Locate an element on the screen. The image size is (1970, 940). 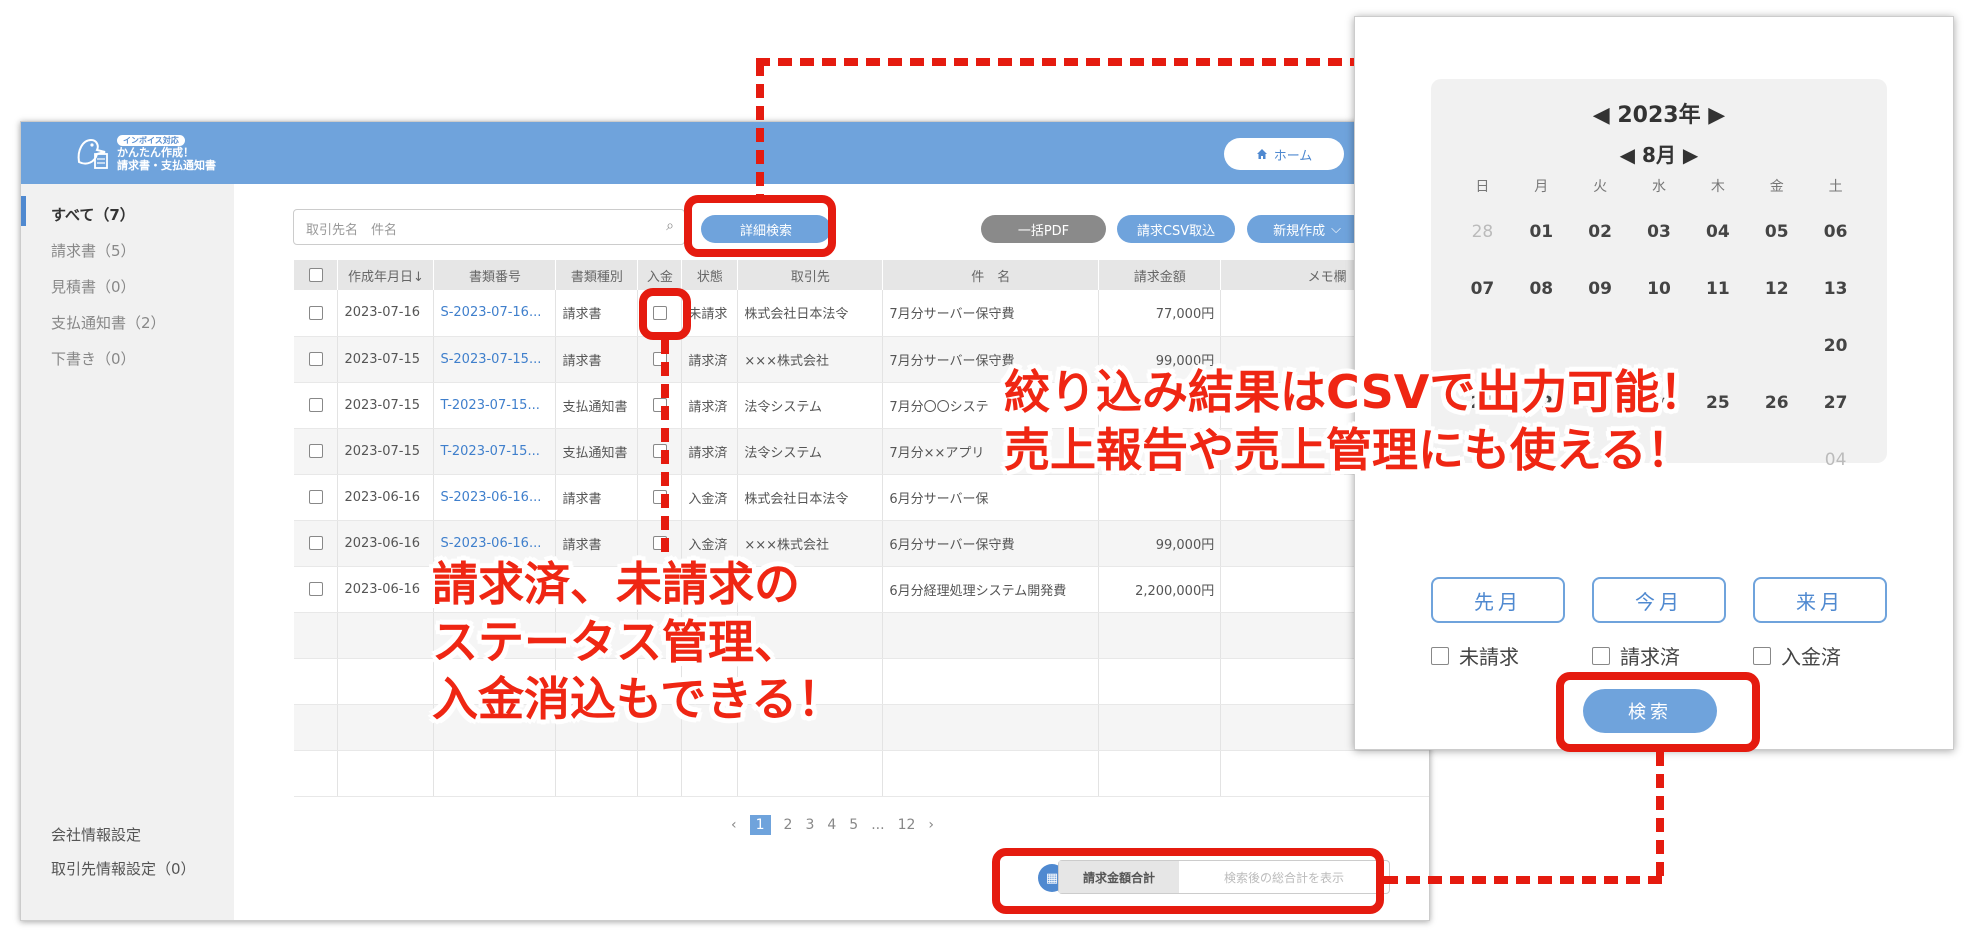
pager-page-12: 12 is located at coordinates (907, 825).